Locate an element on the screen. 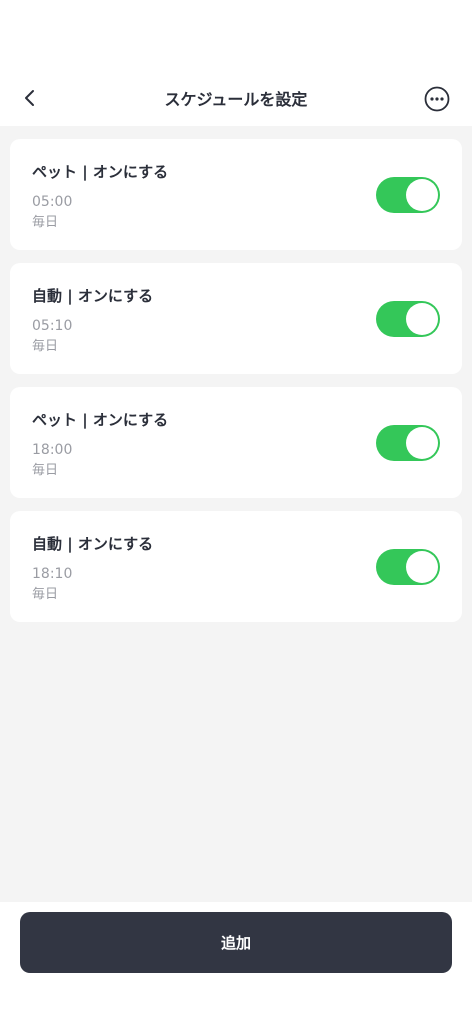 Image resolution: width=472 pixels, height=1024 pixels. schedule-card: ペット | オンにする 05:00 毎日 is located at coordinates (236, 194).